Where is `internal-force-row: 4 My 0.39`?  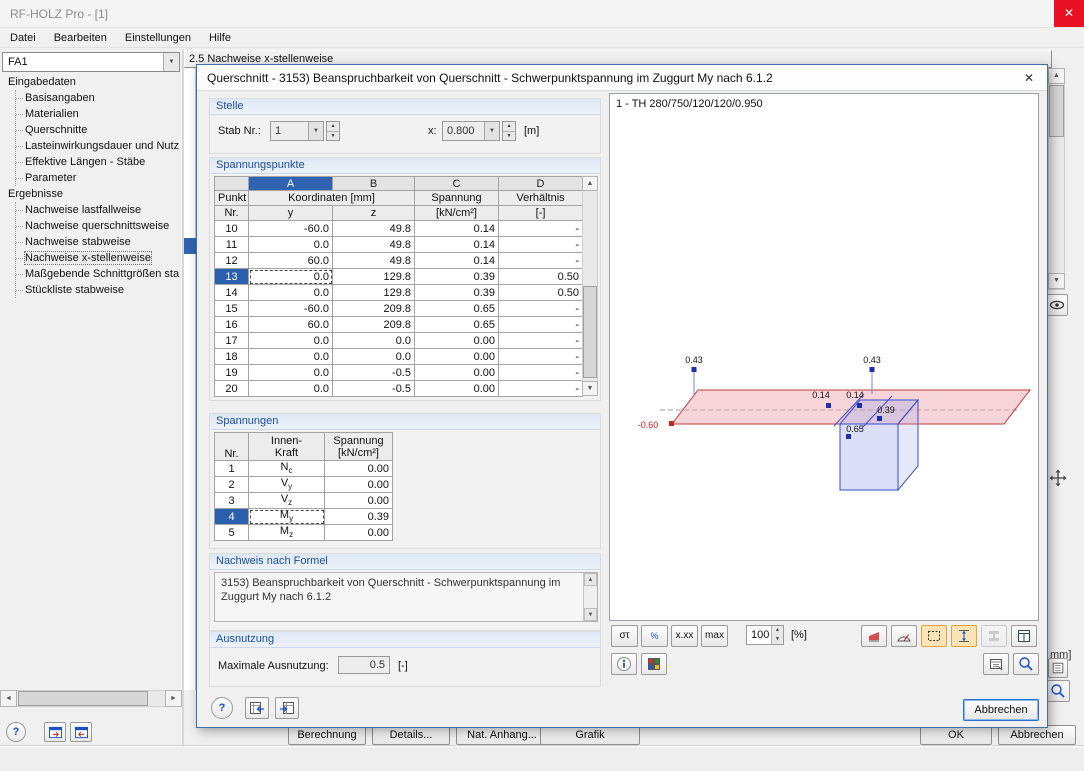 internal-force-row: 4 My 0.39 is located at coordinates (303, 516).